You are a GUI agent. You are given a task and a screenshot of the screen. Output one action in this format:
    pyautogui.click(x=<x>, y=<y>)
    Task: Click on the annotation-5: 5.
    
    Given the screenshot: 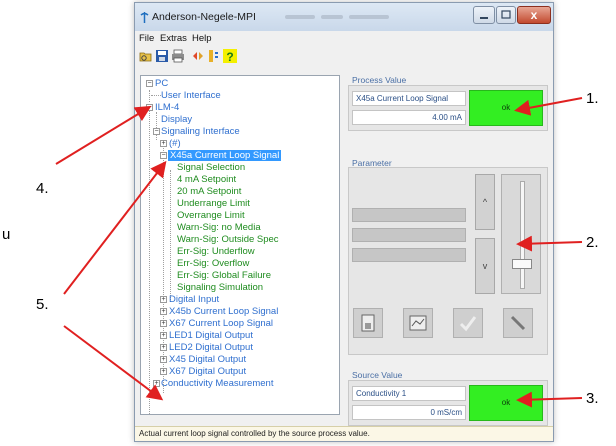 What is the action you would take?
    pyautogui.click(x=42, y=304)
    